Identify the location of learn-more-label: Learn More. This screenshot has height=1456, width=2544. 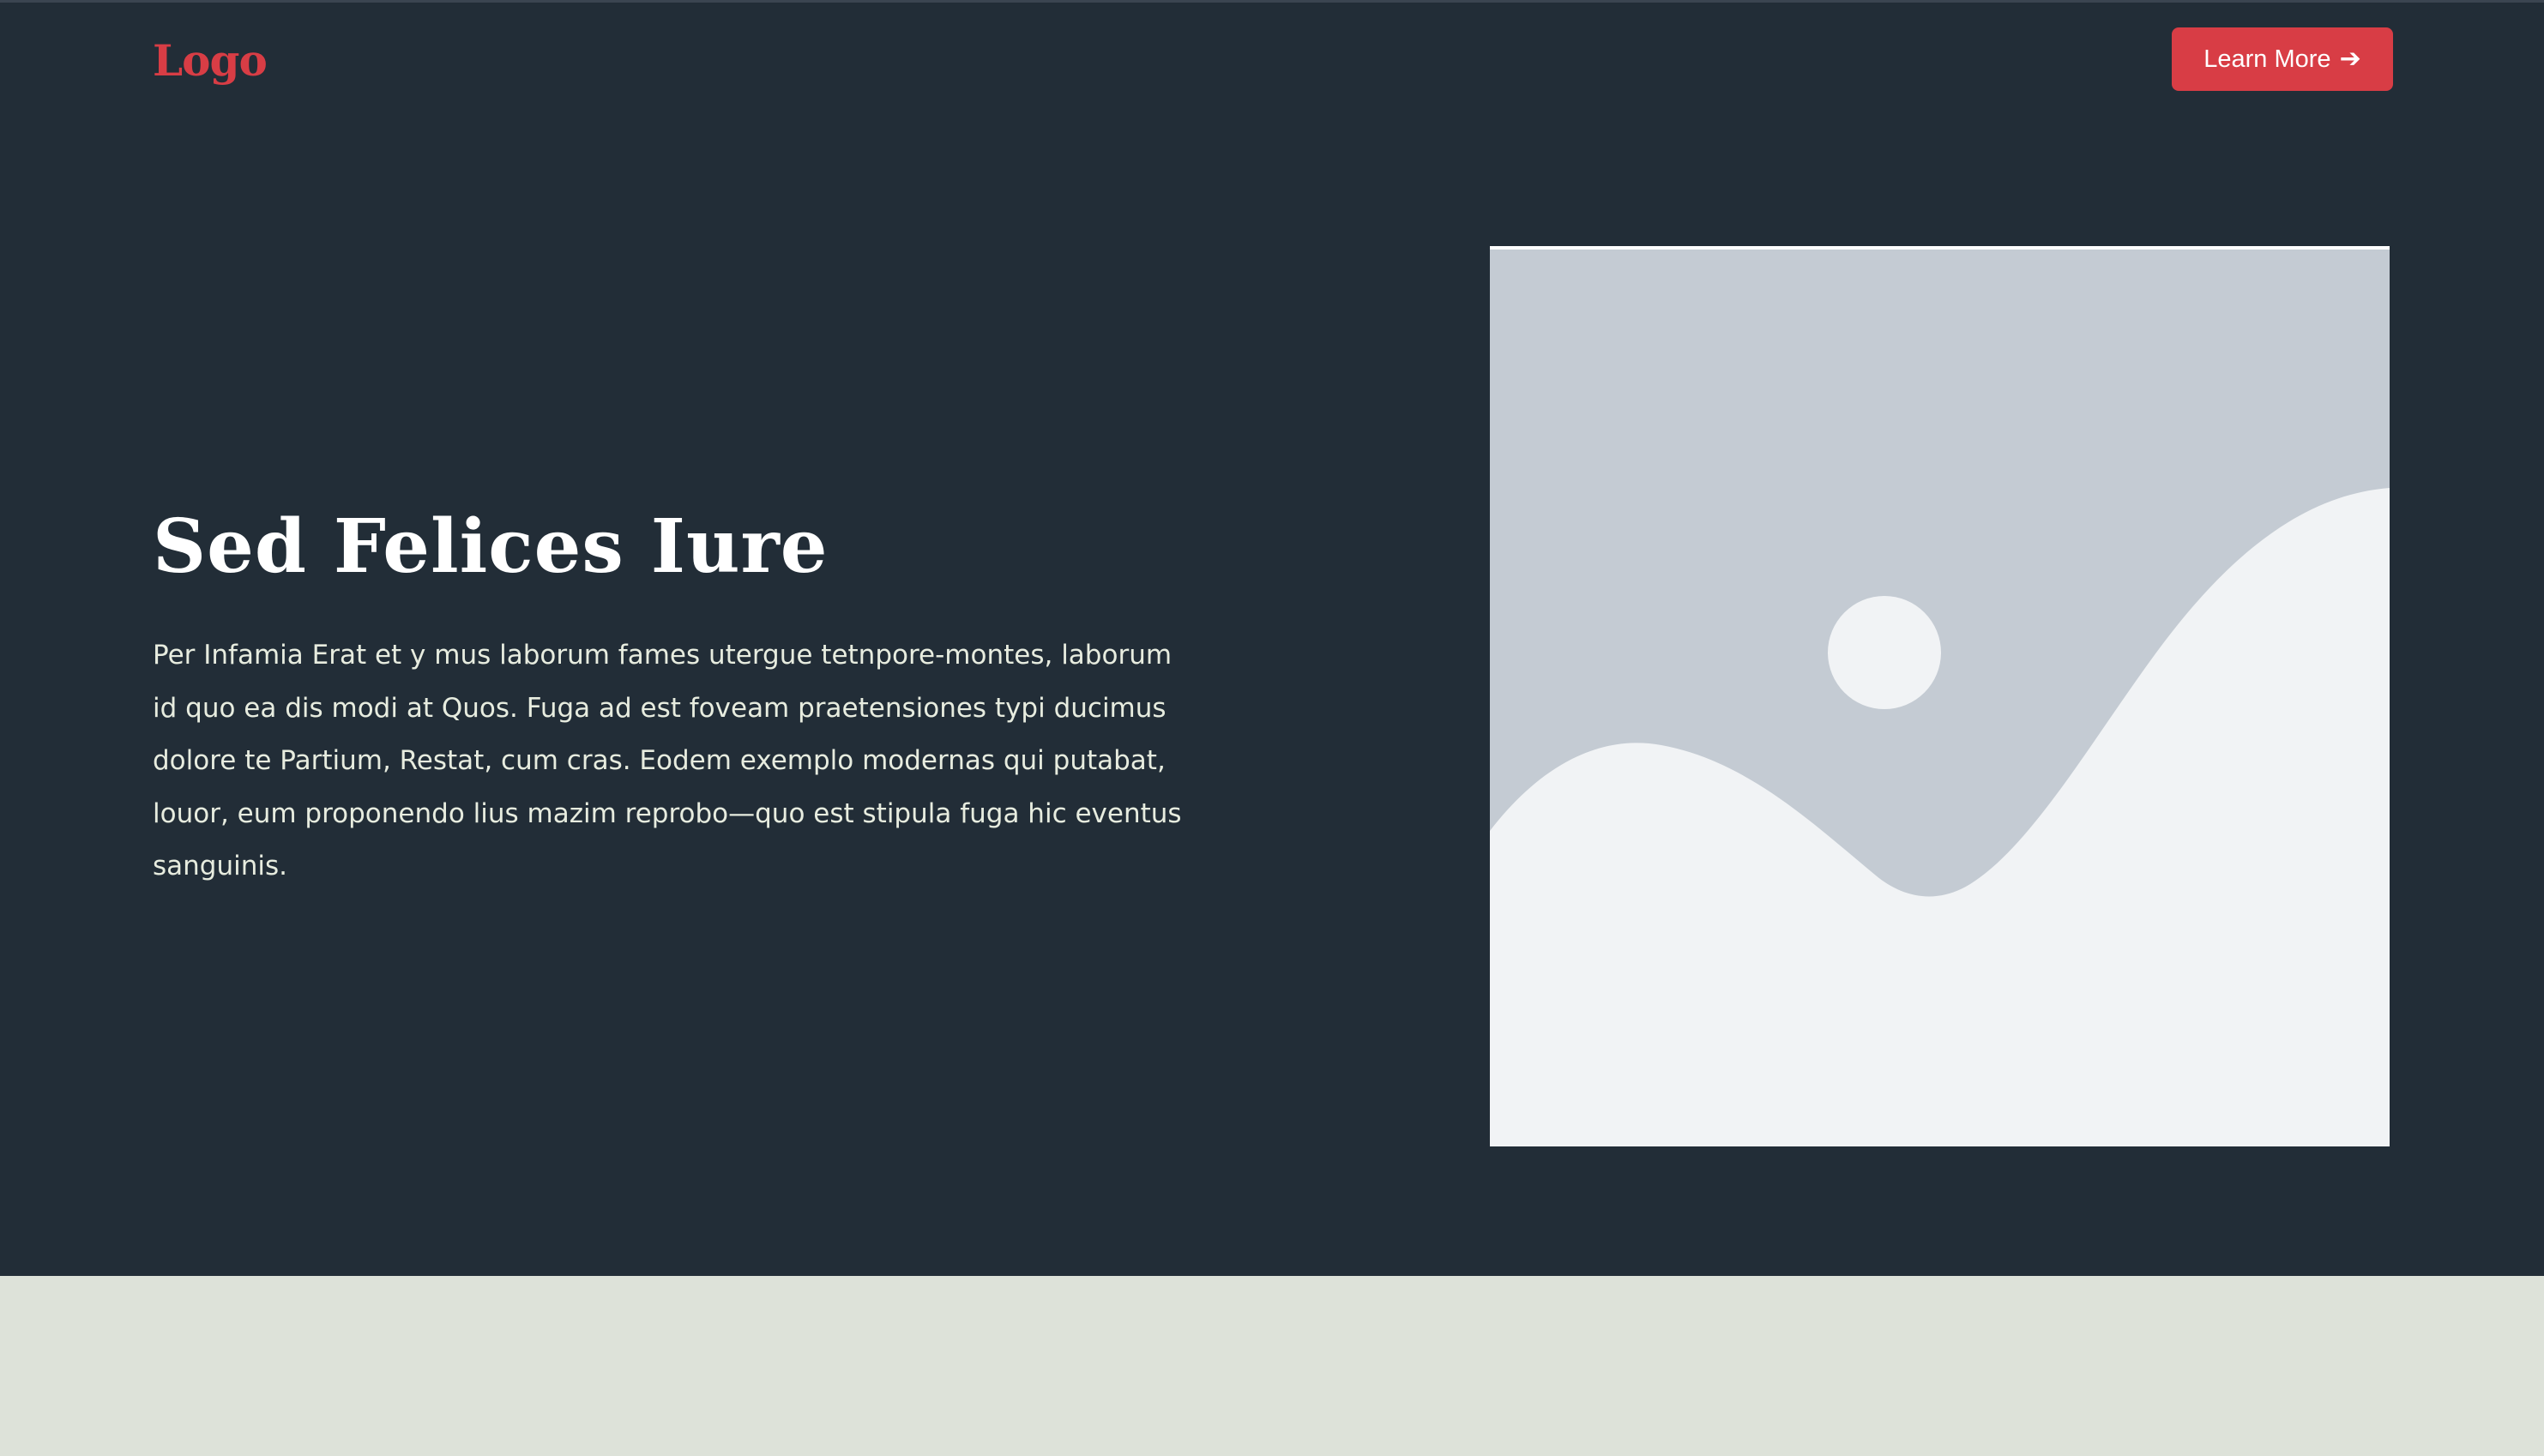
(2267, 59).